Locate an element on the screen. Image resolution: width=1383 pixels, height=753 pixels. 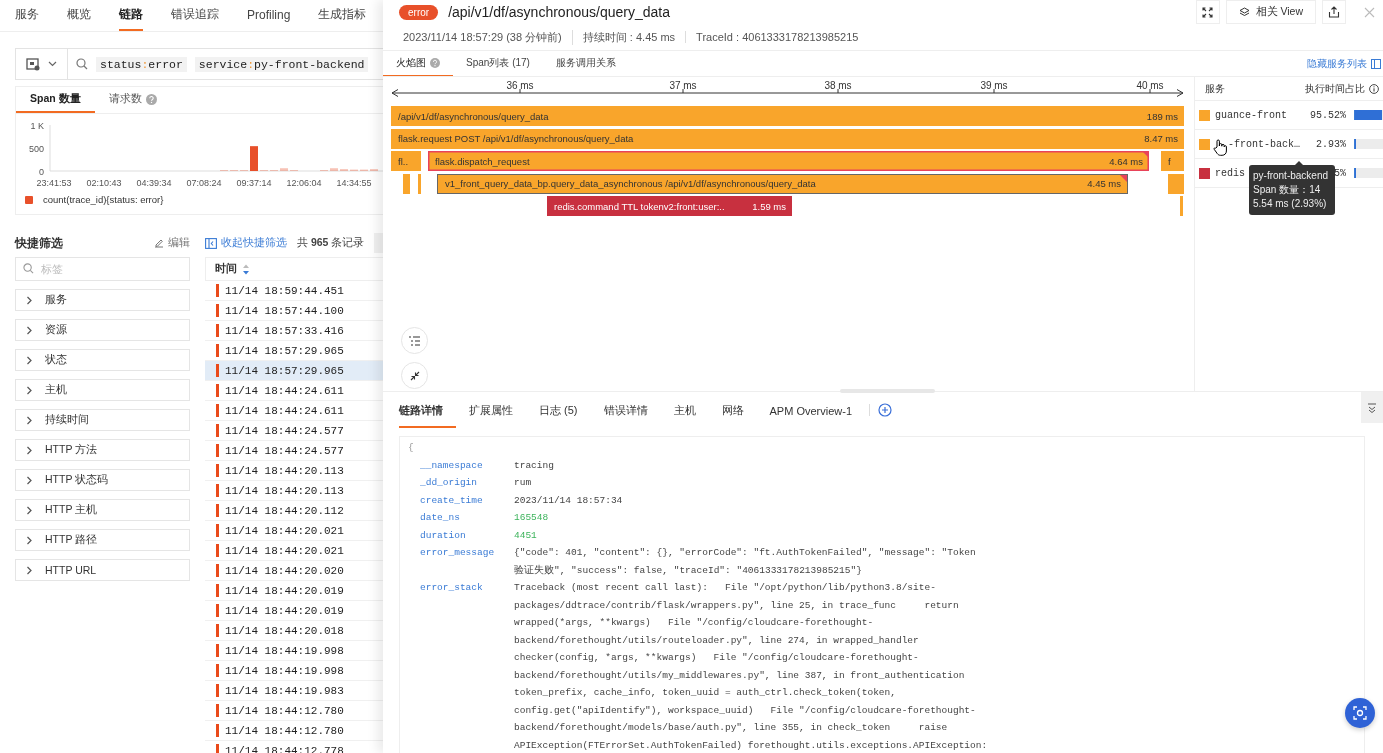
filter-label: 主机 is located at coordinates (56, 390).